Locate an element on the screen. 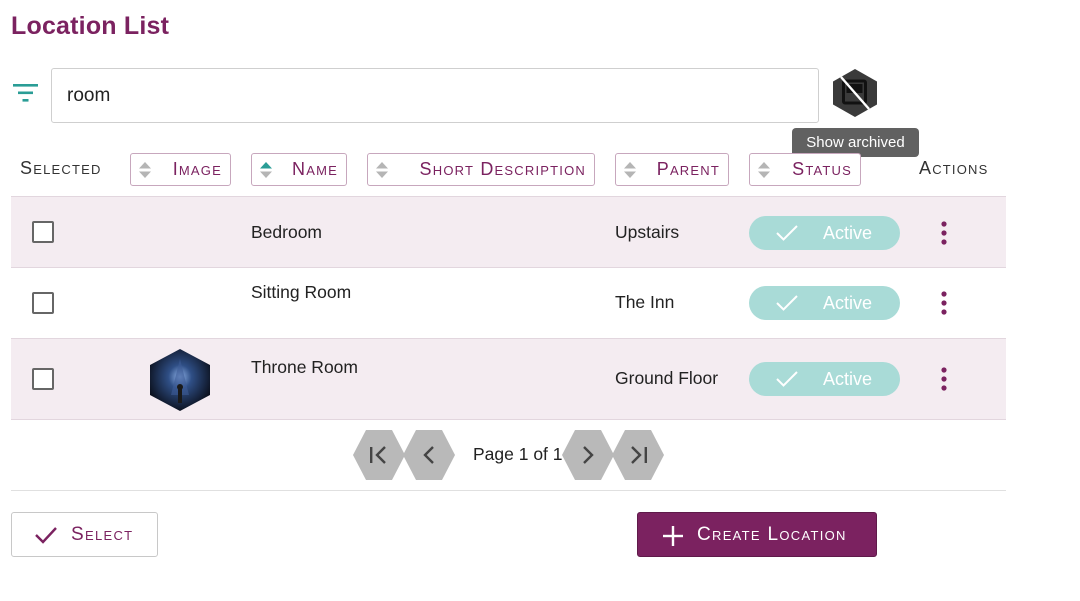 The width and height of the screenshot is (1080, 601). column-header-selected-label: Selected is located at coordinates (61, 168).